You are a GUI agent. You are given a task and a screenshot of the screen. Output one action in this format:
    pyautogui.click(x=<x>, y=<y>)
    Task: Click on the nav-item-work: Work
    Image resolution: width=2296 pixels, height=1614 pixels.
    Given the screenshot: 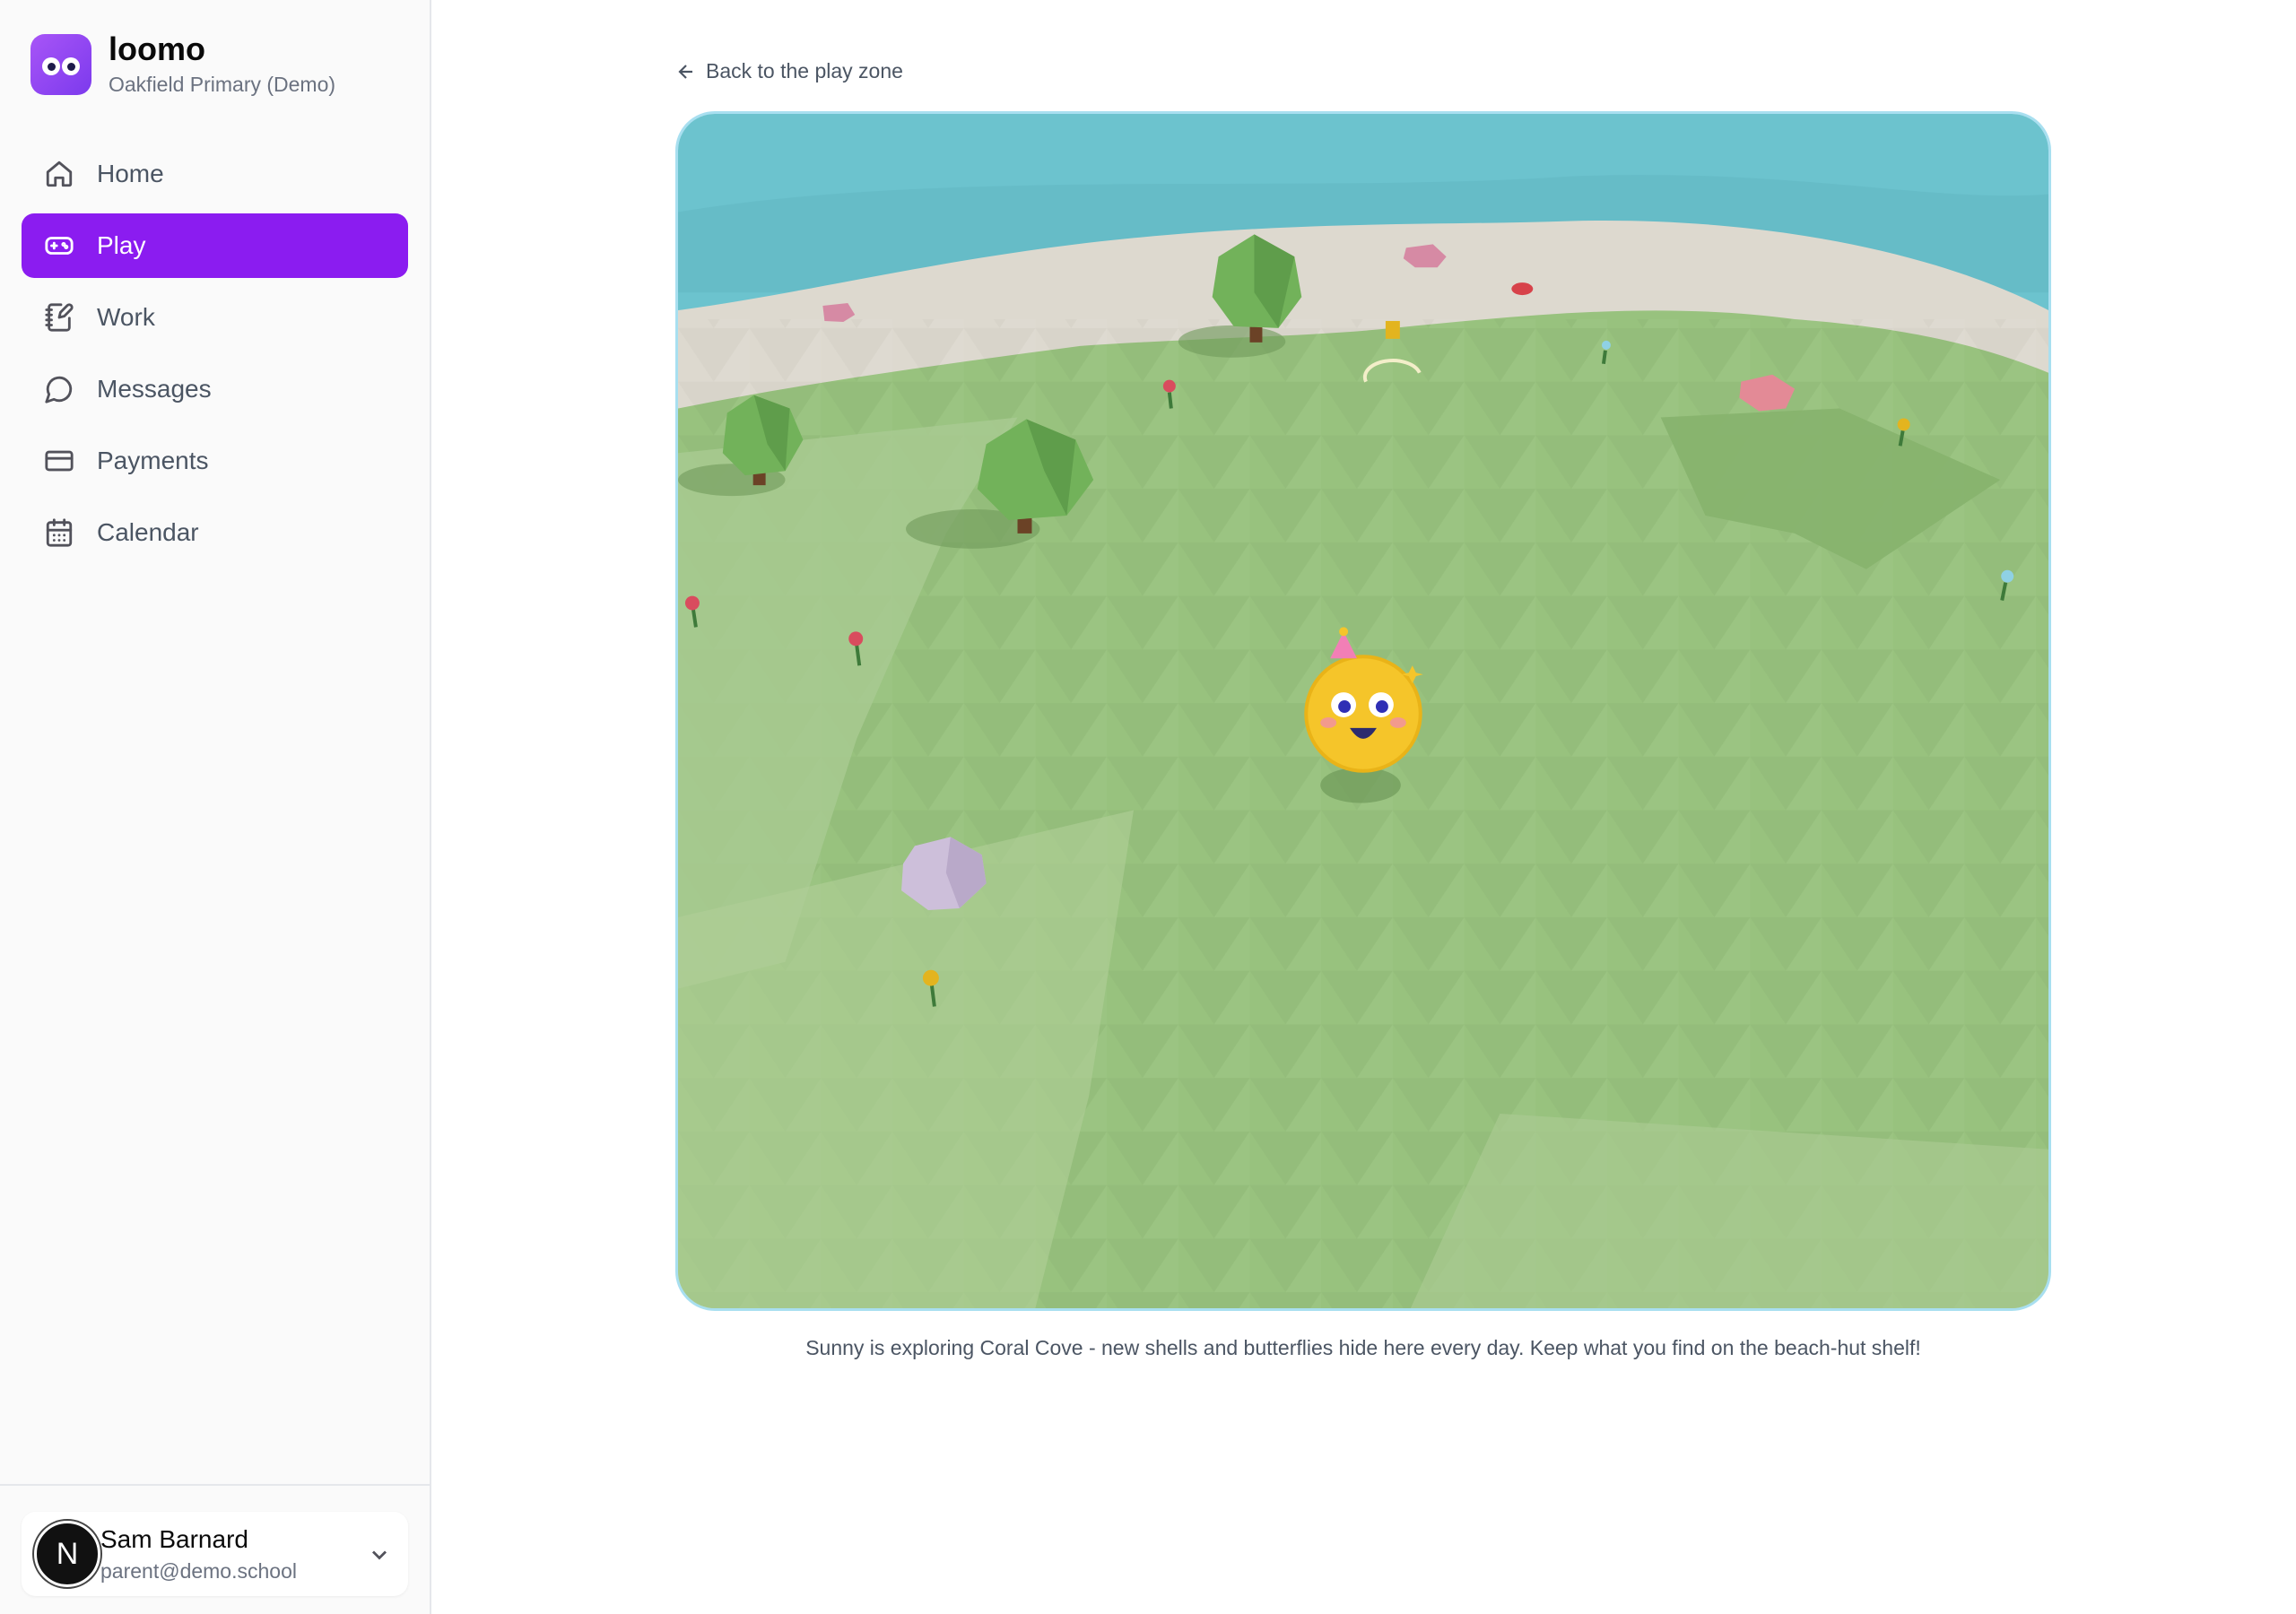 What is the action you would take?
    pyautogui.click(x=215, y=317)
    